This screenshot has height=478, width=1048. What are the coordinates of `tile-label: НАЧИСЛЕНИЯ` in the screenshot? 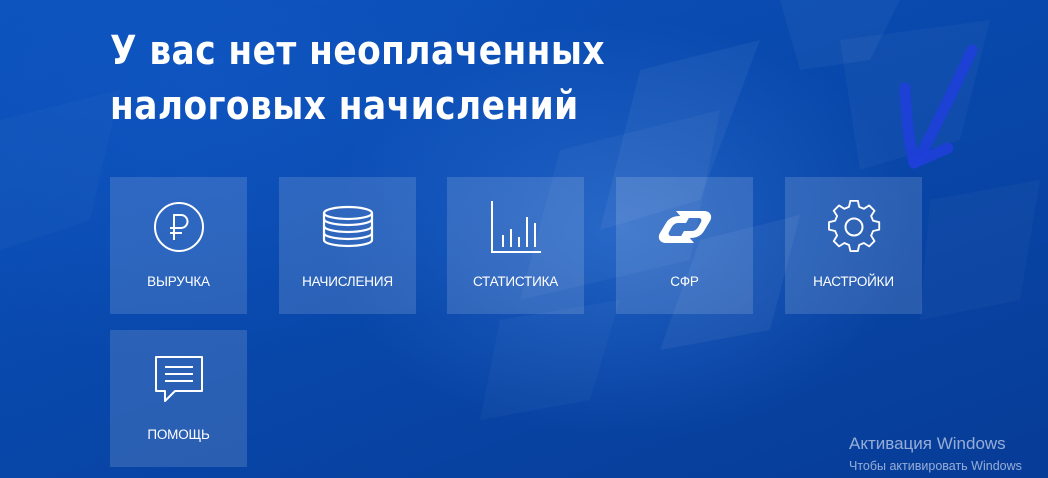 It's located at (347, 281).